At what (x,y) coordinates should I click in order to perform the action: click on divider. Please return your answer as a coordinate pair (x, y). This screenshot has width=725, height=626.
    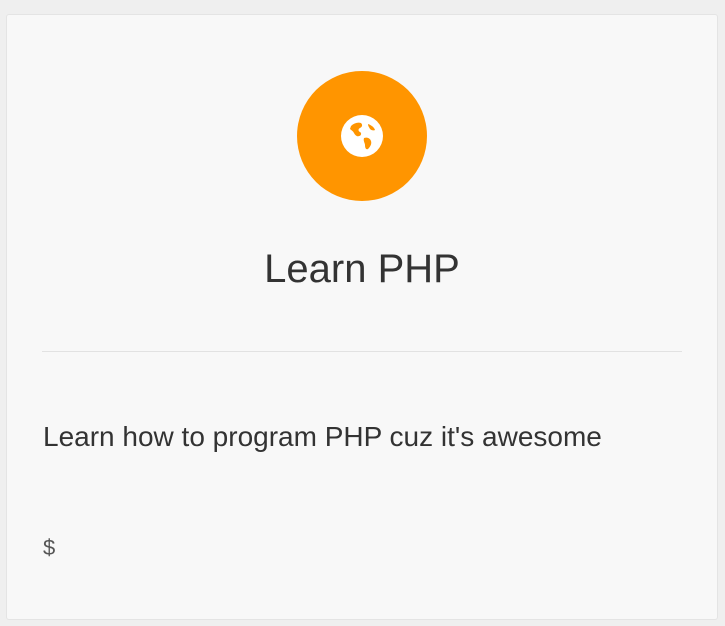
    Looking at the image, I should click on (362, 351).